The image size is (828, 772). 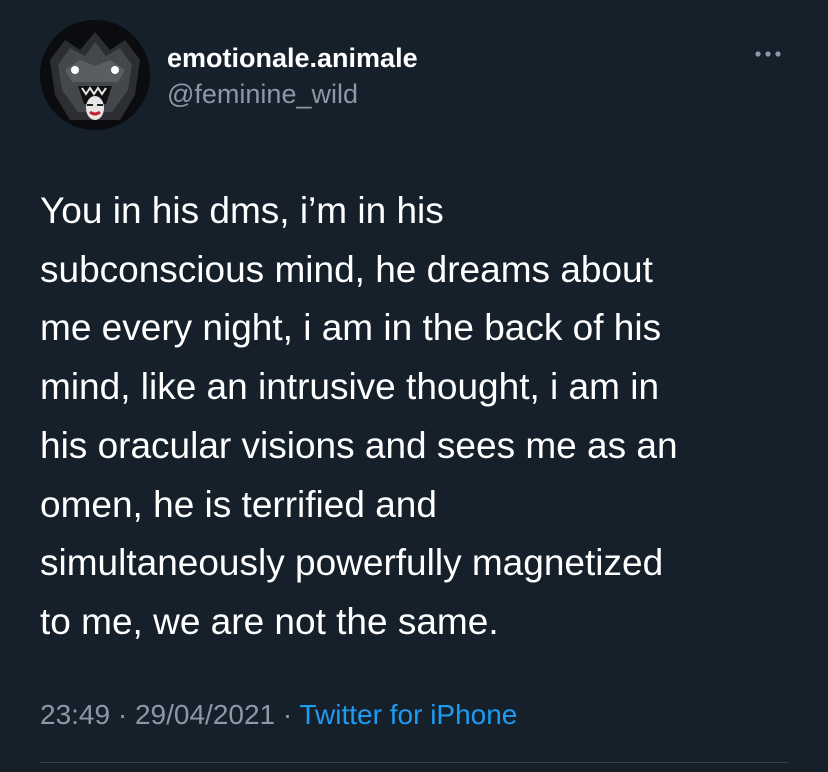 What do you see at coordinates (205, 714) in the screenshot?
I see `tweet-date: 29/04/2021` at bounding box center [205, 714].